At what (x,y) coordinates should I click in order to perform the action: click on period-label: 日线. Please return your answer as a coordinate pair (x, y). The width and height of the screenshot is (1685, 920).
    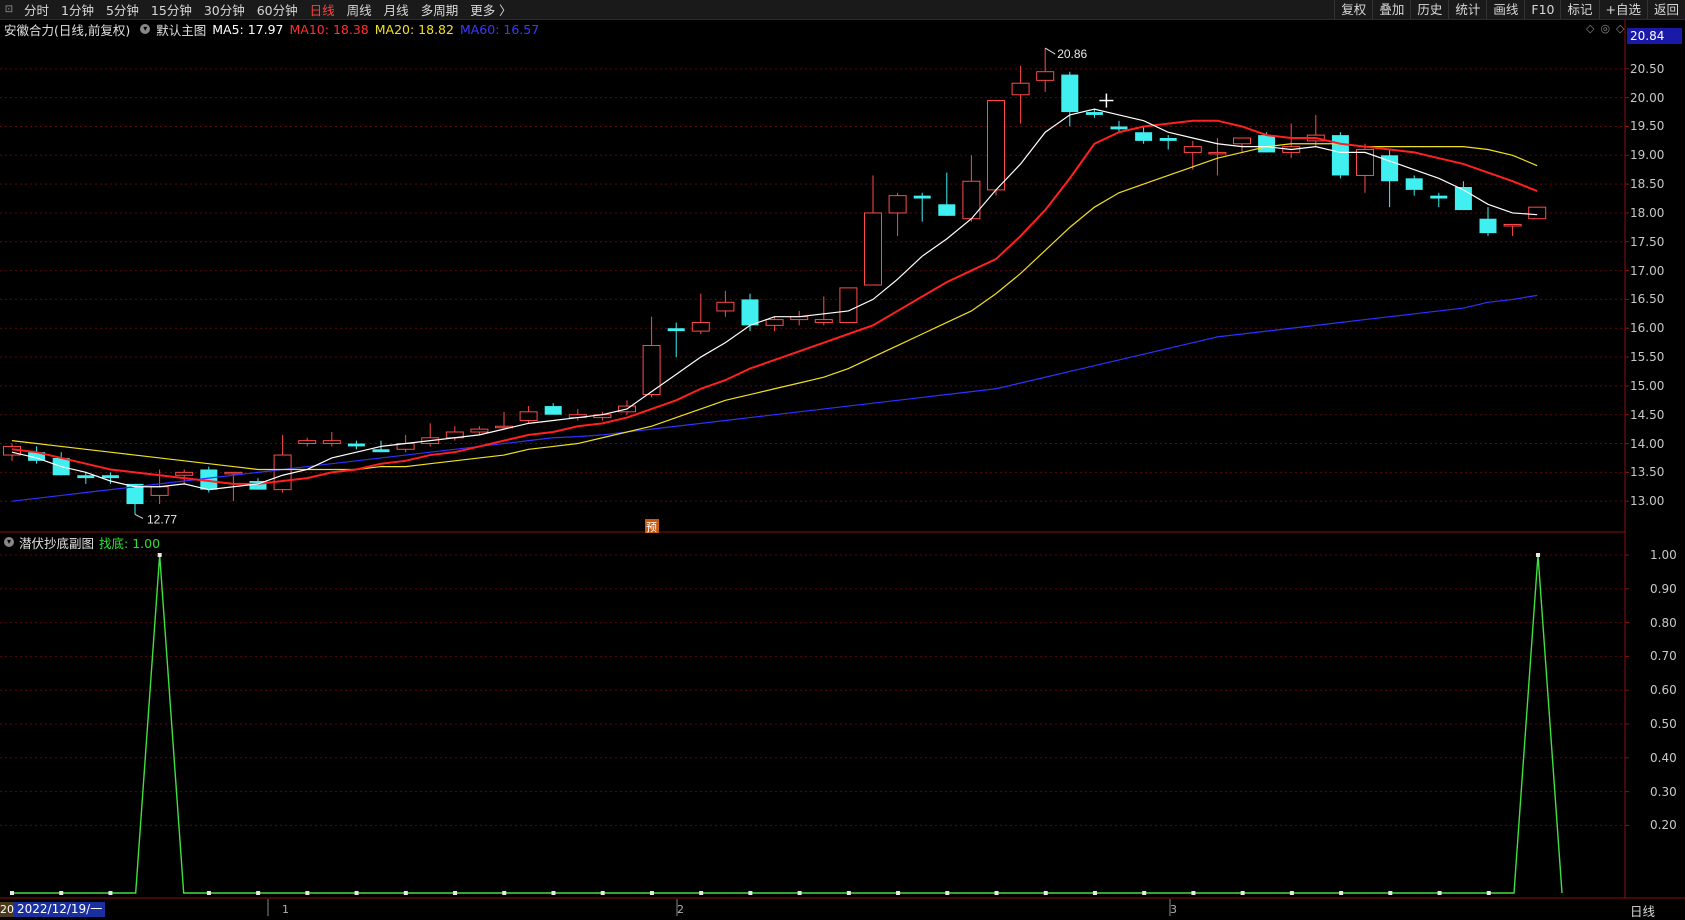
    Looking at the image, I should click on (1642, 910).